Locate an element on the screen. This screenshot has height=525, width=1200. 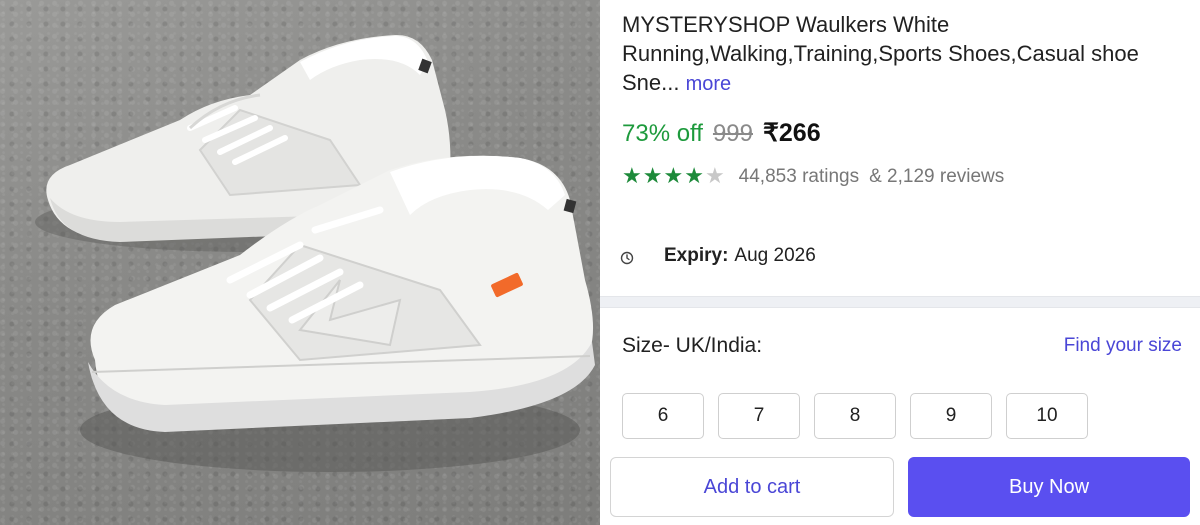
clock-icon is located at coordinates (627, 258).